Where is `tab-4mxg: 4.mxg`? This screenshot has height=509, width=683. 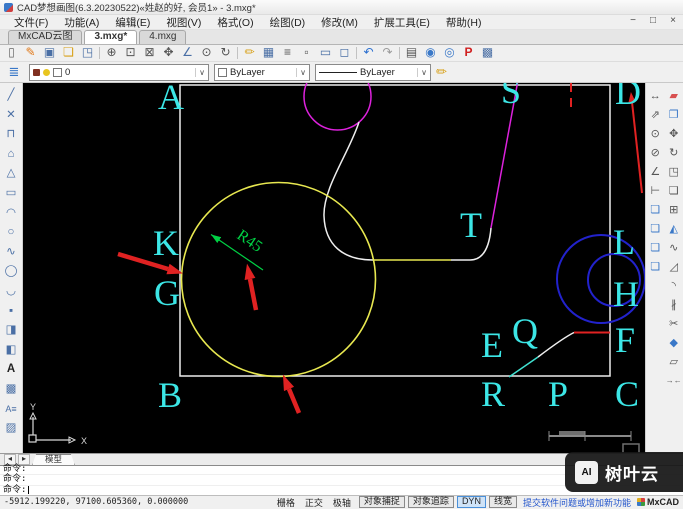
tab-4mxg: 4.mxg is located at coordinates (162, 37).